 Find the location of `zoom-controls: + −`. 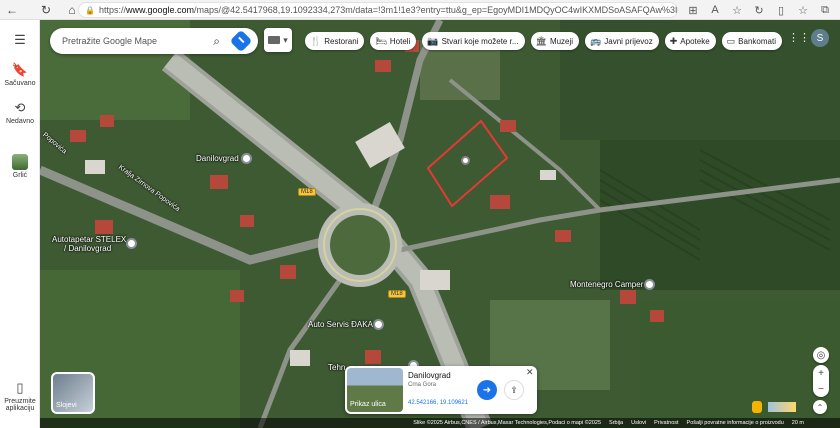

zoom-controls: + − is located at coordinates (821, 381).